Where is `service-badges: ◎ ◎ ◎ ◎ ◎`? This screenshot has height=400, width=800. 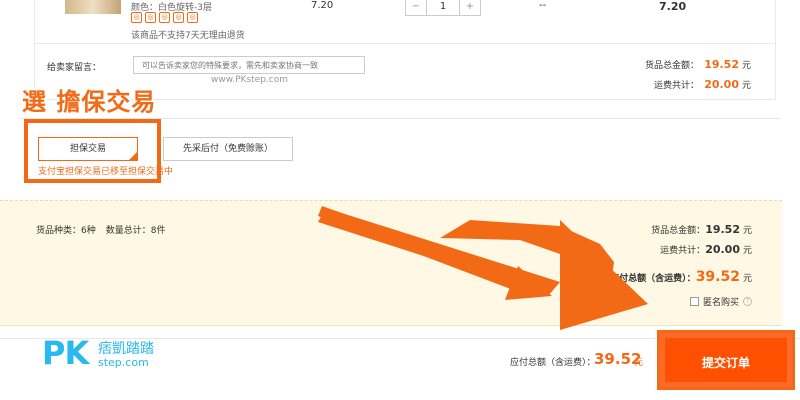
service-badges: ◎ ◎ ◎ ◎ ◎ is located at coordinates (164, 17).